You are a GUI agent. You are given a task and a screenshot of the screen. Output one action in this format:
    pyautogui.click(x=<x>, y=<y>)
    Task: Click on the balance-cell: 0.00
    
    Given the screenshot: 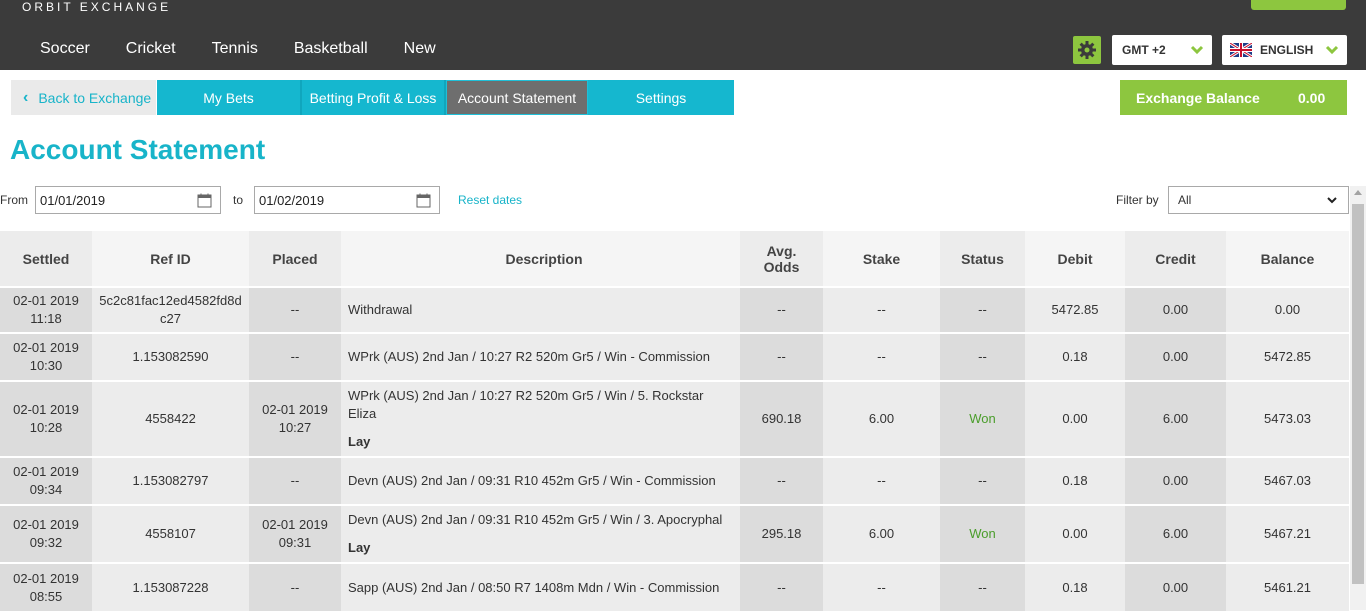 What is the action you would take?
    pyautogui.click(x=1287, y=309)
    